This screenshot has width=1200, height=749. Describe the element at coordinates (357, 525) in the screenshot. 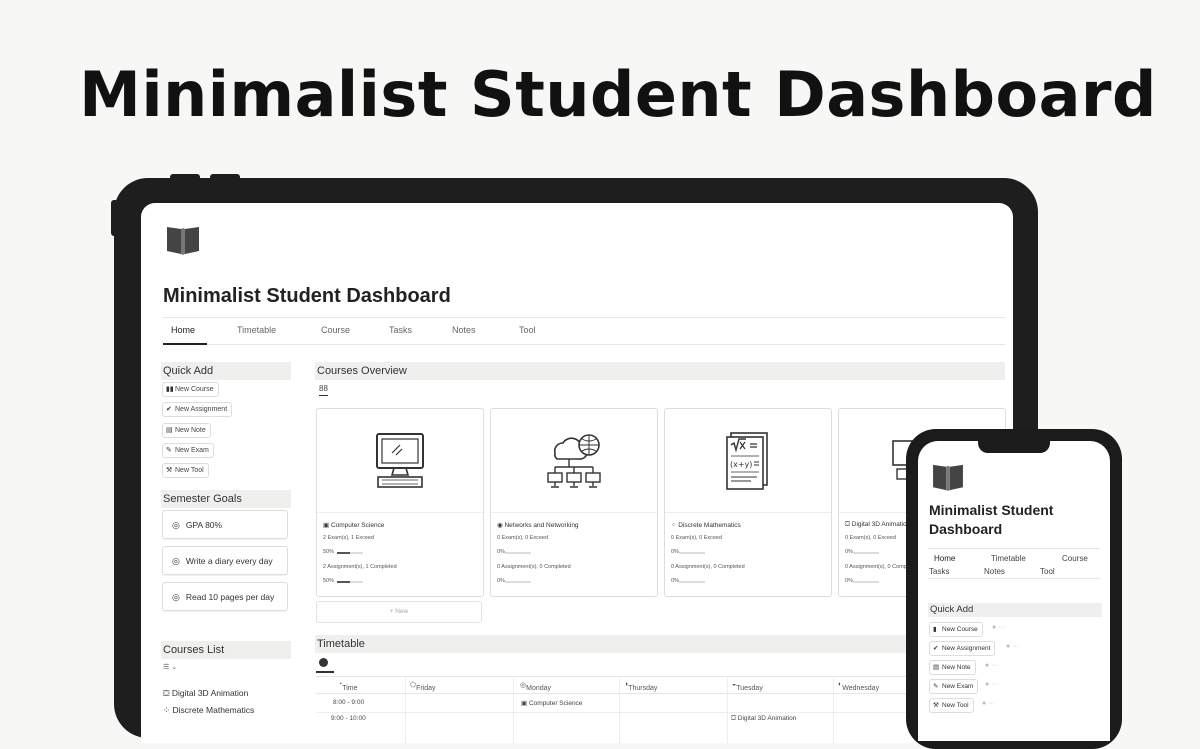

I see `course-name-text: Computer Science` at that location.